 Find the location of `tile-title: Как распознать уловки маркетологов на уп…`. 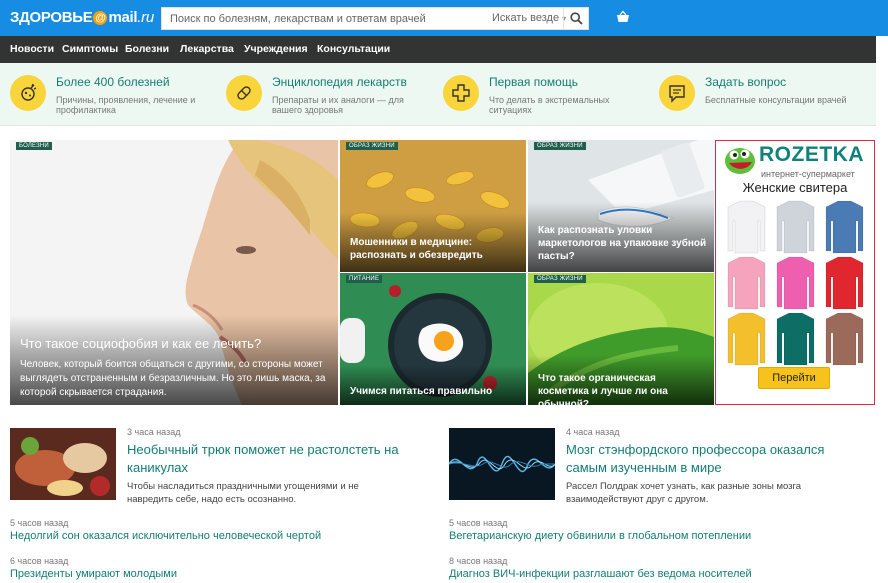

tile-title: Как распознать уловки маркетологов на уп… is located at coordinates (623, 243).